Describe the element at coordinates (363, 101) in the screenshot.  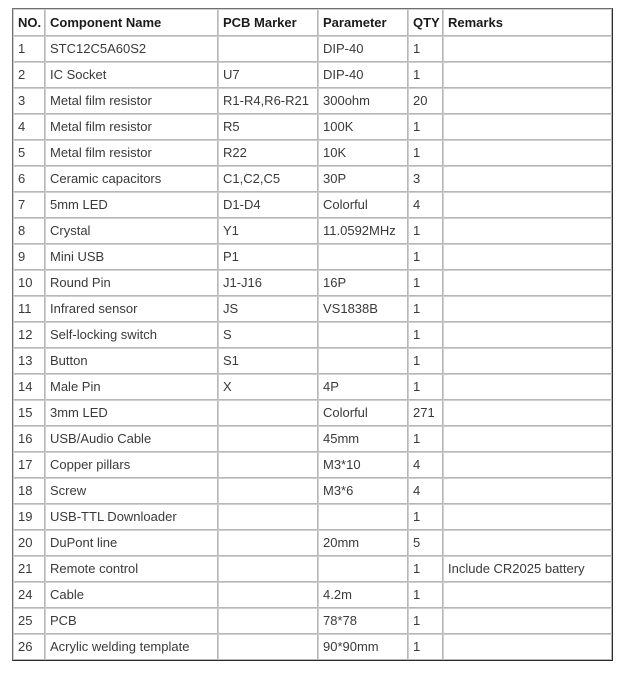
I see `cell-param: 300ohm` at that location.